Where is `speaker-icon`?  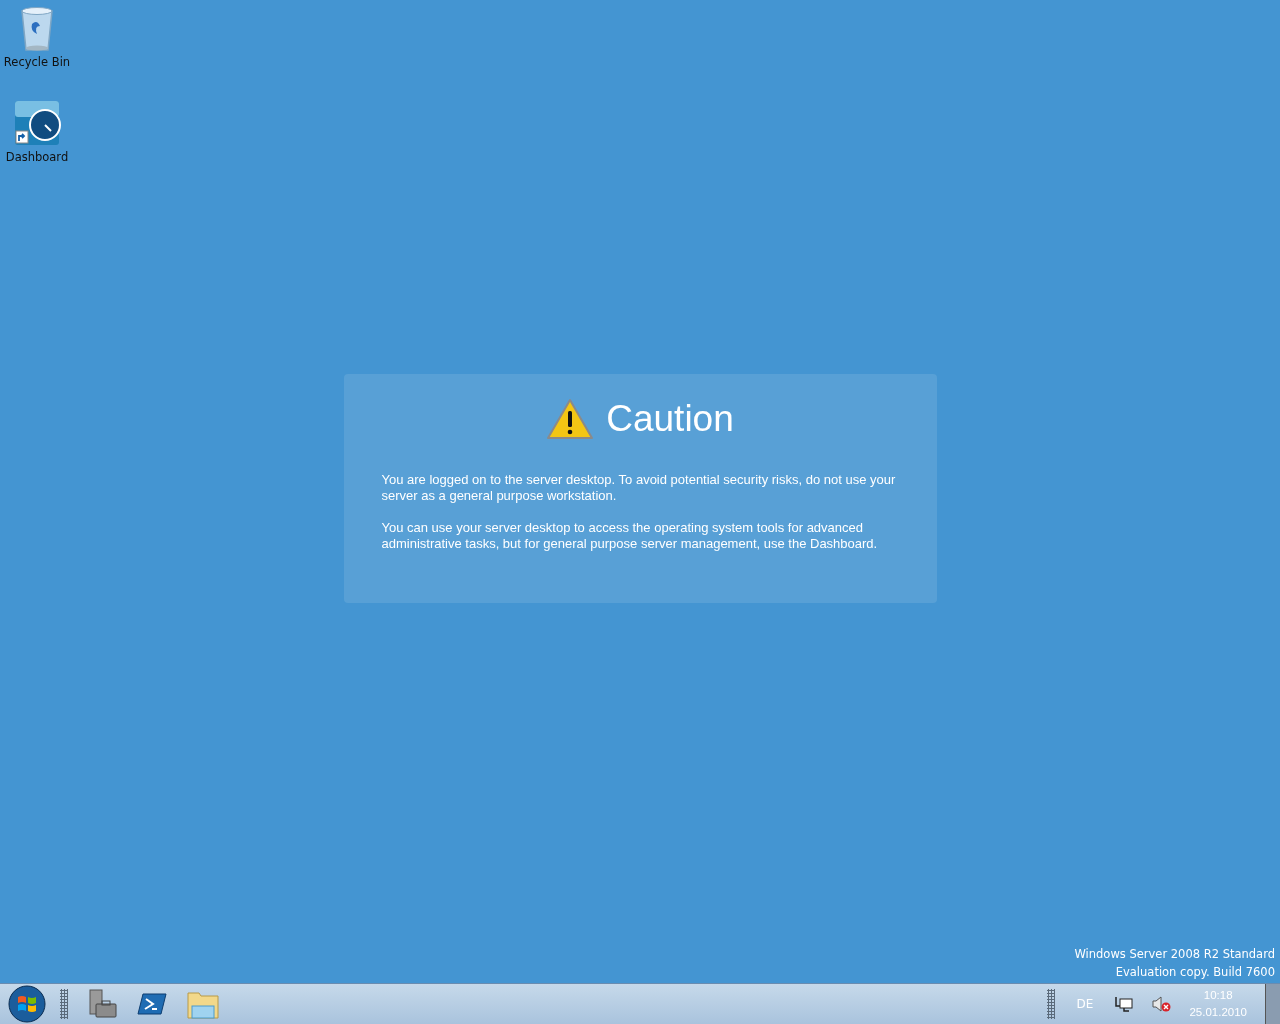
speaker-icon is located at coordinates (1161, 1004).